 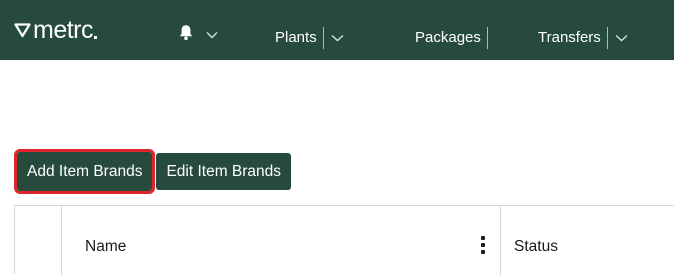 I want to click on select-column-header, so click(x=38, y=240).